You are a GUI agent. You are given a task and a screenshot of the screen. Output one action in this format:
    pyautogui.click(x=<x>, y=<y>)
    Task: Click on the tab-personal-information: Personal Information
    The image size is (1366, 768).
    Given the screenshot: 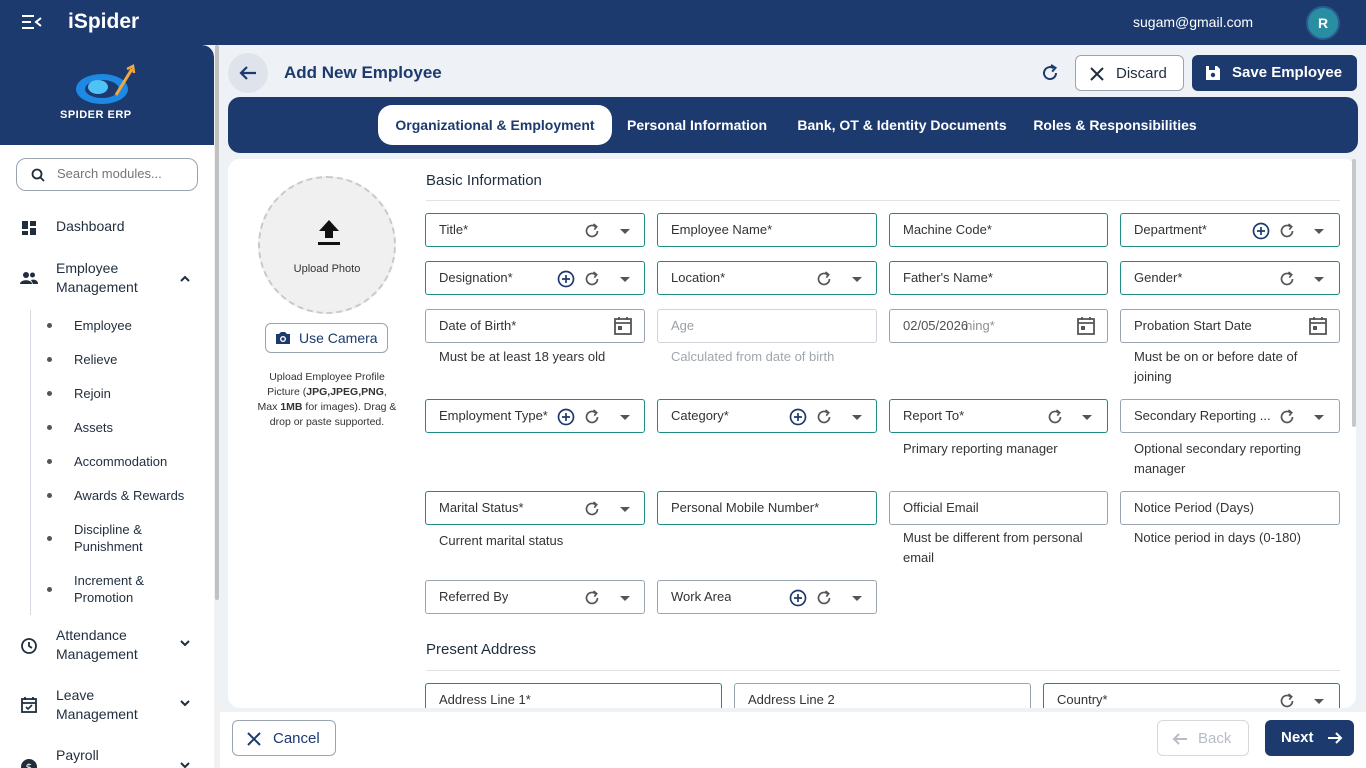 What is the action you would take?
    pyautogui.click(x=697, y=125)
    